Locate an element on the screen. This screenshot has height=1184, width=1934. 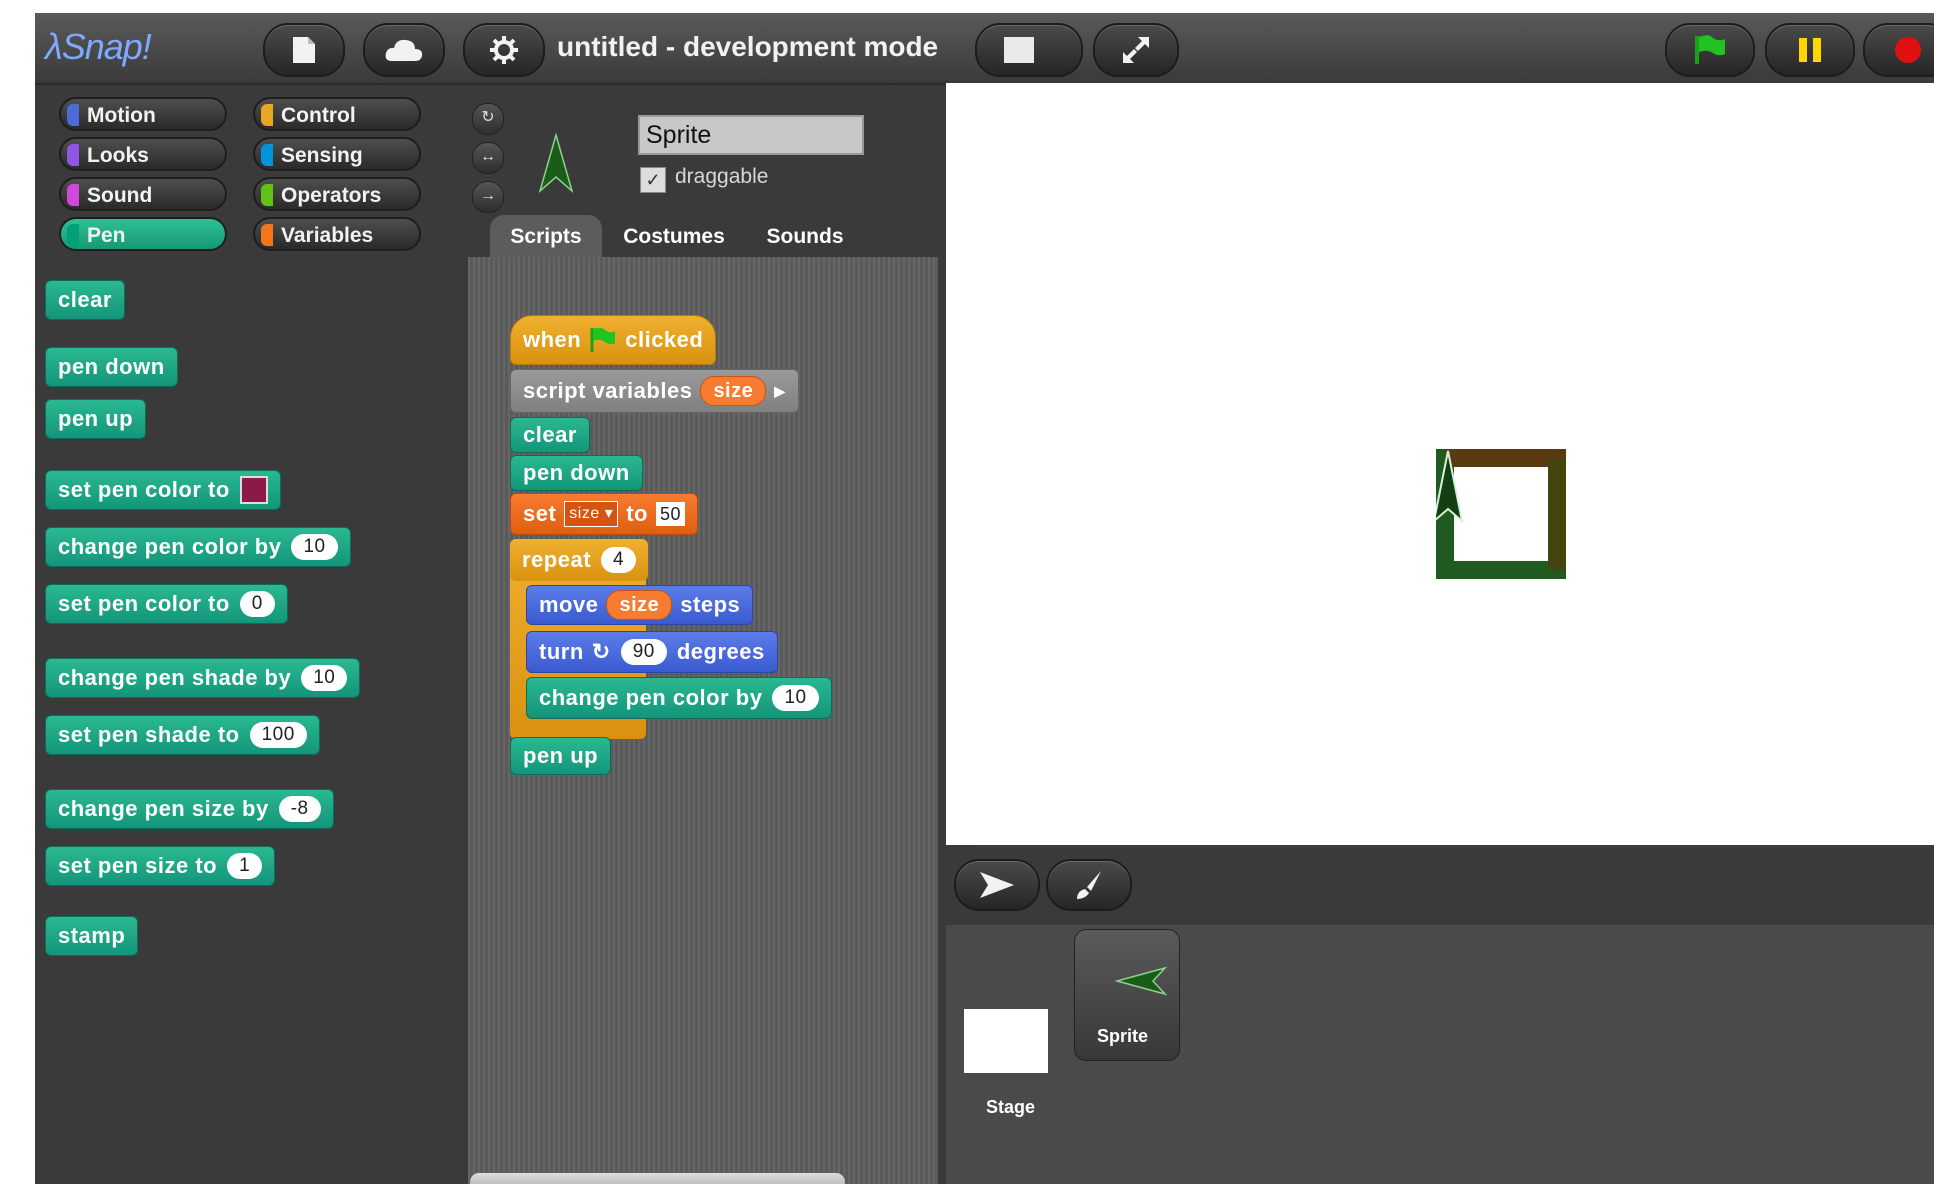
block-stamp: stamp is located at coordinates (92, 936).